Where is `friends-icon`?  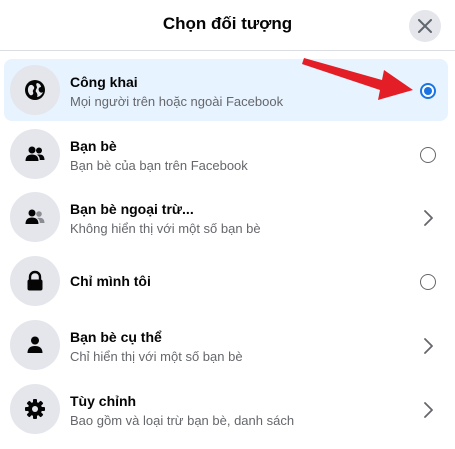 friends-icon is located at coordinates (35, 153).